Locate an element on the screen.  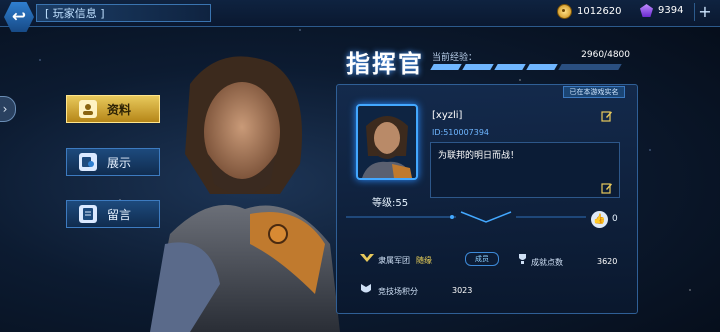
like-button: 👍 is located at coordinates (599, 219).